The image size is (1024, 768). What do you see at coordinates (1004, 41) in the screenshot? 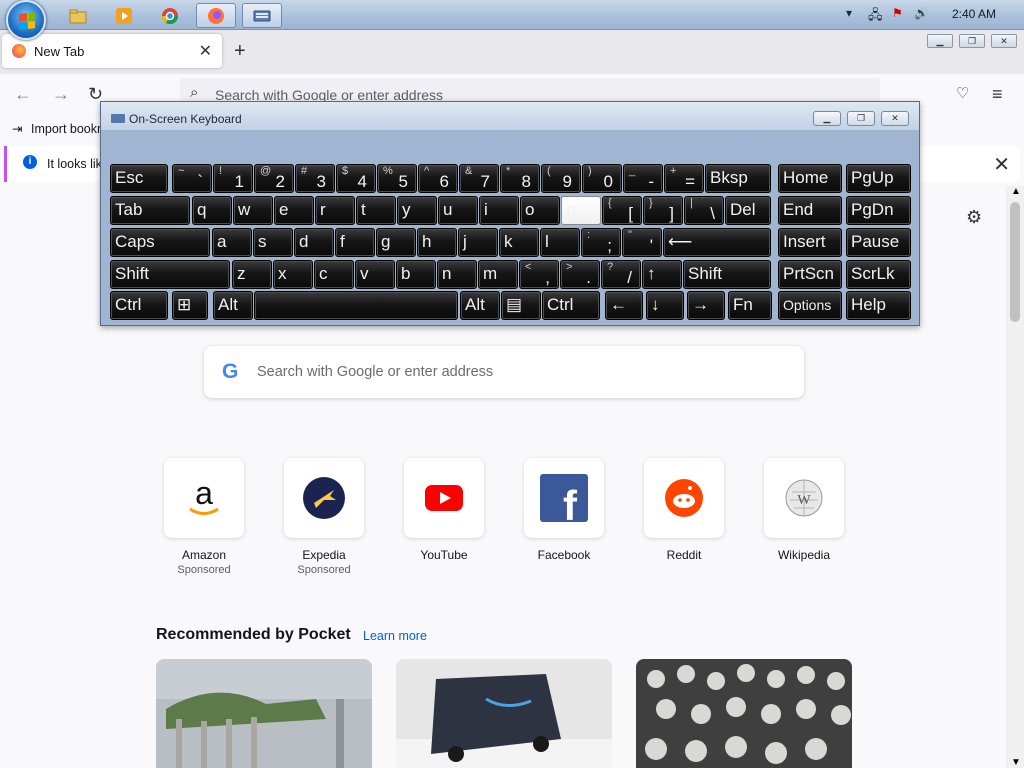
I see `close-window-button: ✕` at bounding box center [1004, 41].